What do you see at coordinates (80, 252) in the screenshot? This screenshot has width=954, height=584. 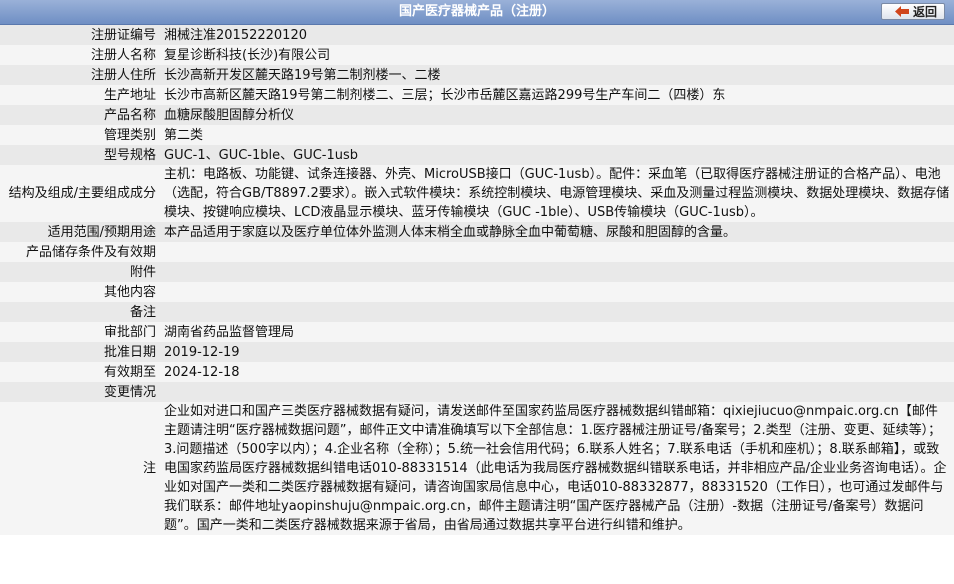 I see `row-label: 产品储存条件及有效期` at bounding box center [80, 252].